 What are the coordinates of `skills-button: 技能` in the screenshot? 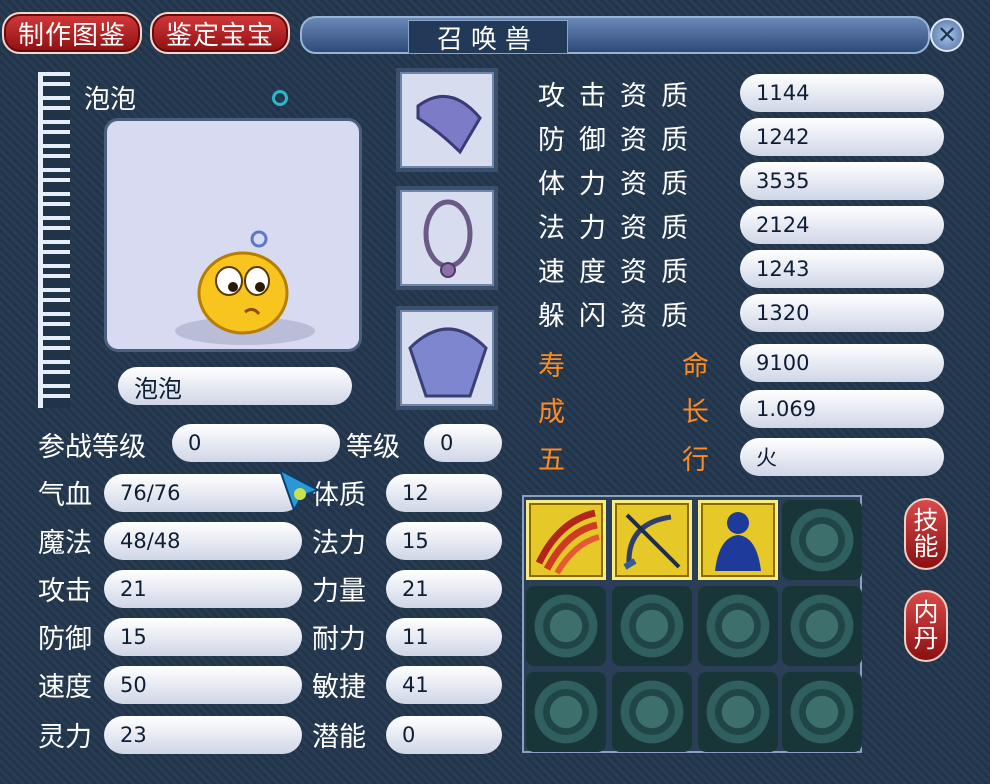 It's located at (926, 534).